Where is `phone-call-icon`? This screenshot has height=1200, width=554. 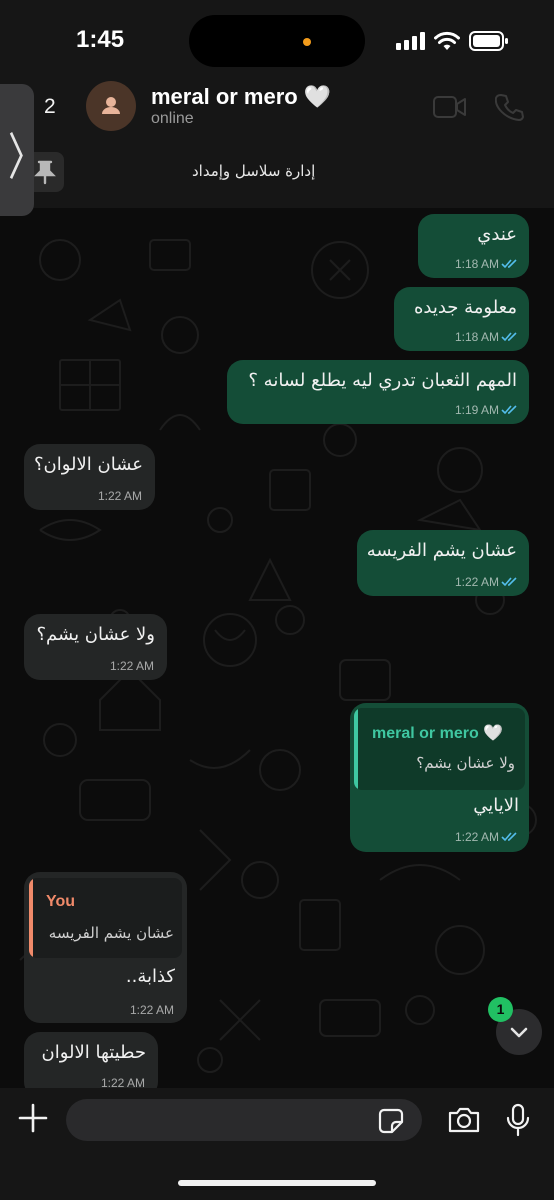
phone-call-icon is located at coordinates (510, 107).